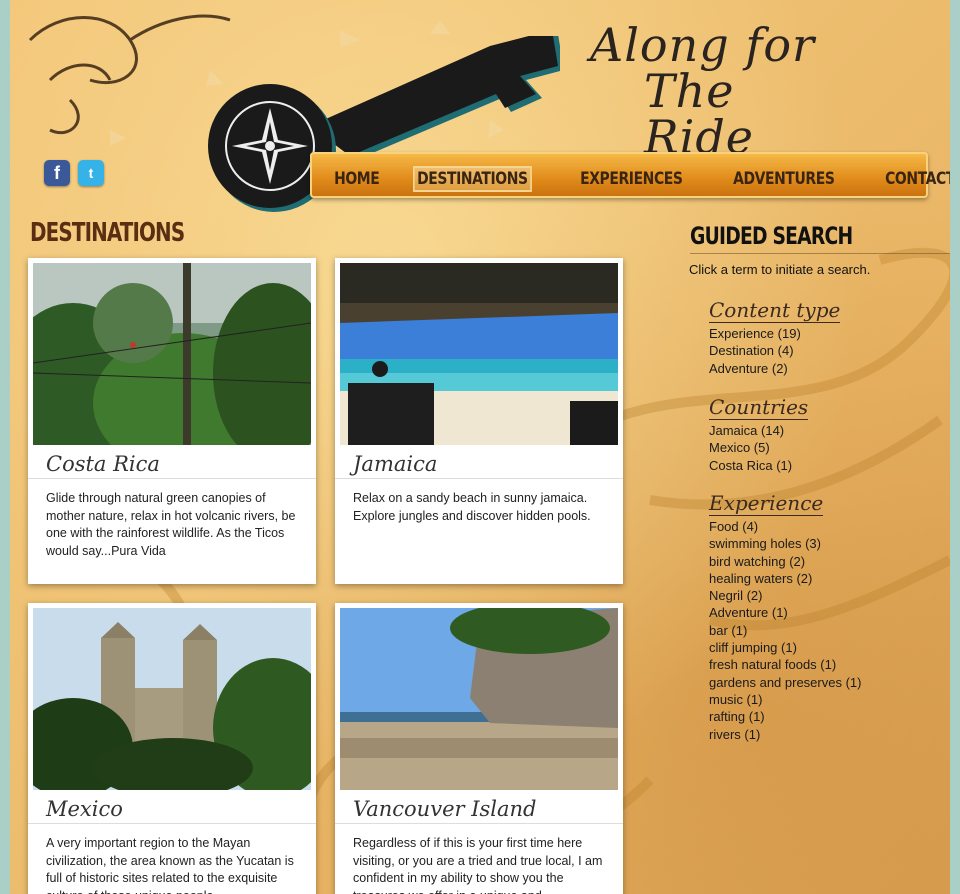 The height and width of the screenshot is (894, 960). Describe the element at coordinates (472, 179) in the screenshot. I see `nav-destinations: DESTINATIONS` at that location.